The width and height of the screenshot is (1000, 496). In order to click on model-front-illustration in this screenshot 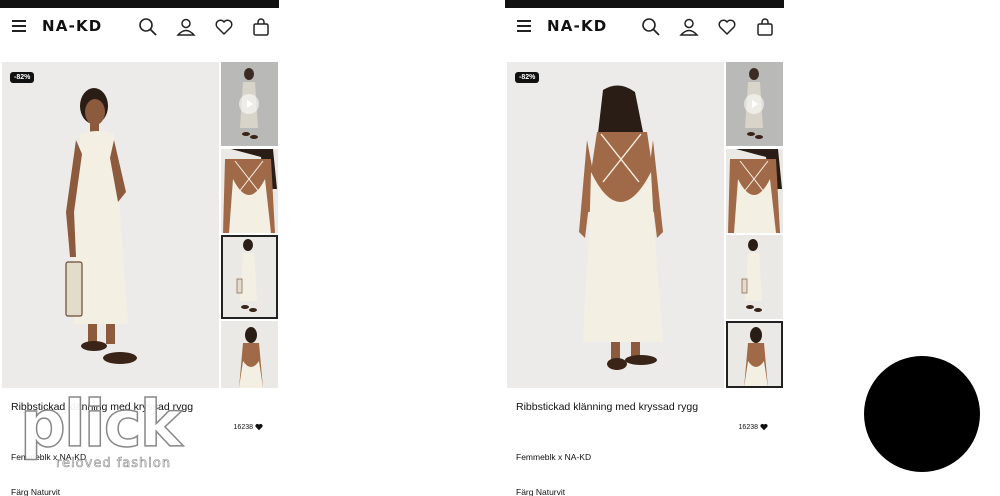, I will do `click(110, 225)`.